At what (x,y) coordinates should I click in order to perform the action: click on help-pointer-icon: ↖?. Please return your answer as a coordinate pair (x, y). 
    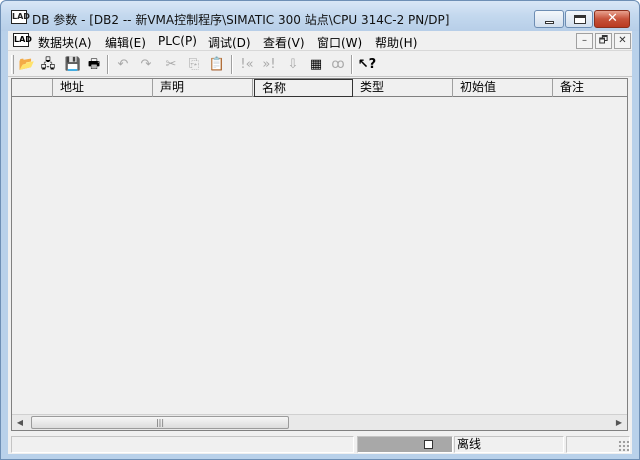
    Looking at the image, I should click on (367, 64).